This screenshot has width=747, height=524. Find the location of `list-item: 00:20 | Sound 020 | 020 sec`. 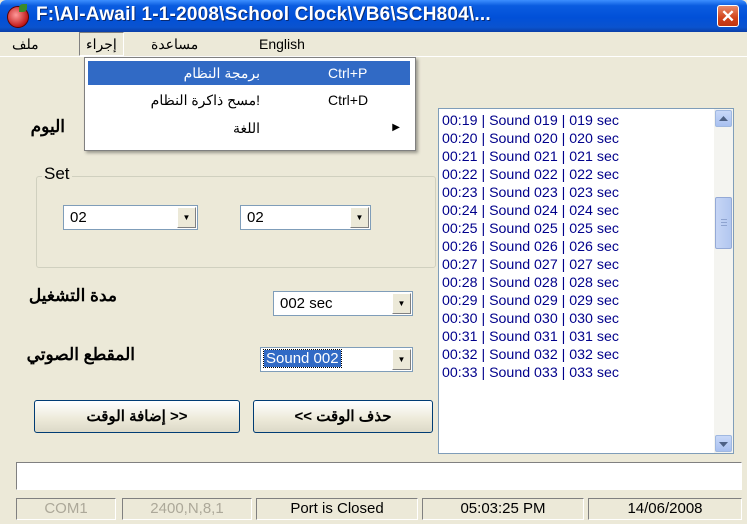

list-item: 00:20 | Sound 020 | 020 sec is located at coordinates (530, 139).